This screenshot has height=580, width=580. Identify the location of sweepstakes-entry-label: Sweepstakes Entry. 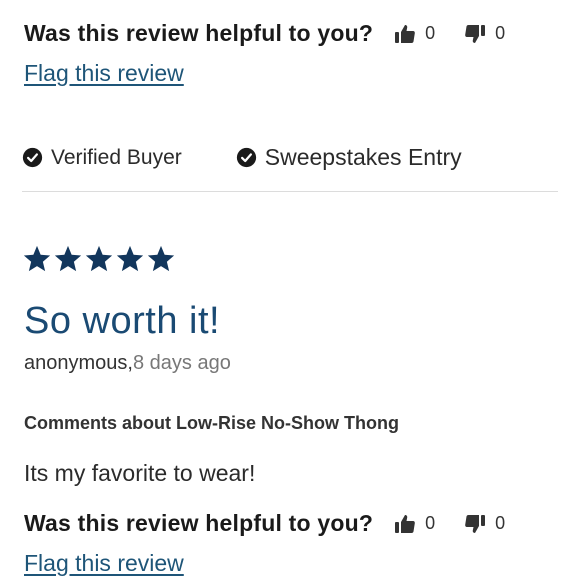
(363, 157).